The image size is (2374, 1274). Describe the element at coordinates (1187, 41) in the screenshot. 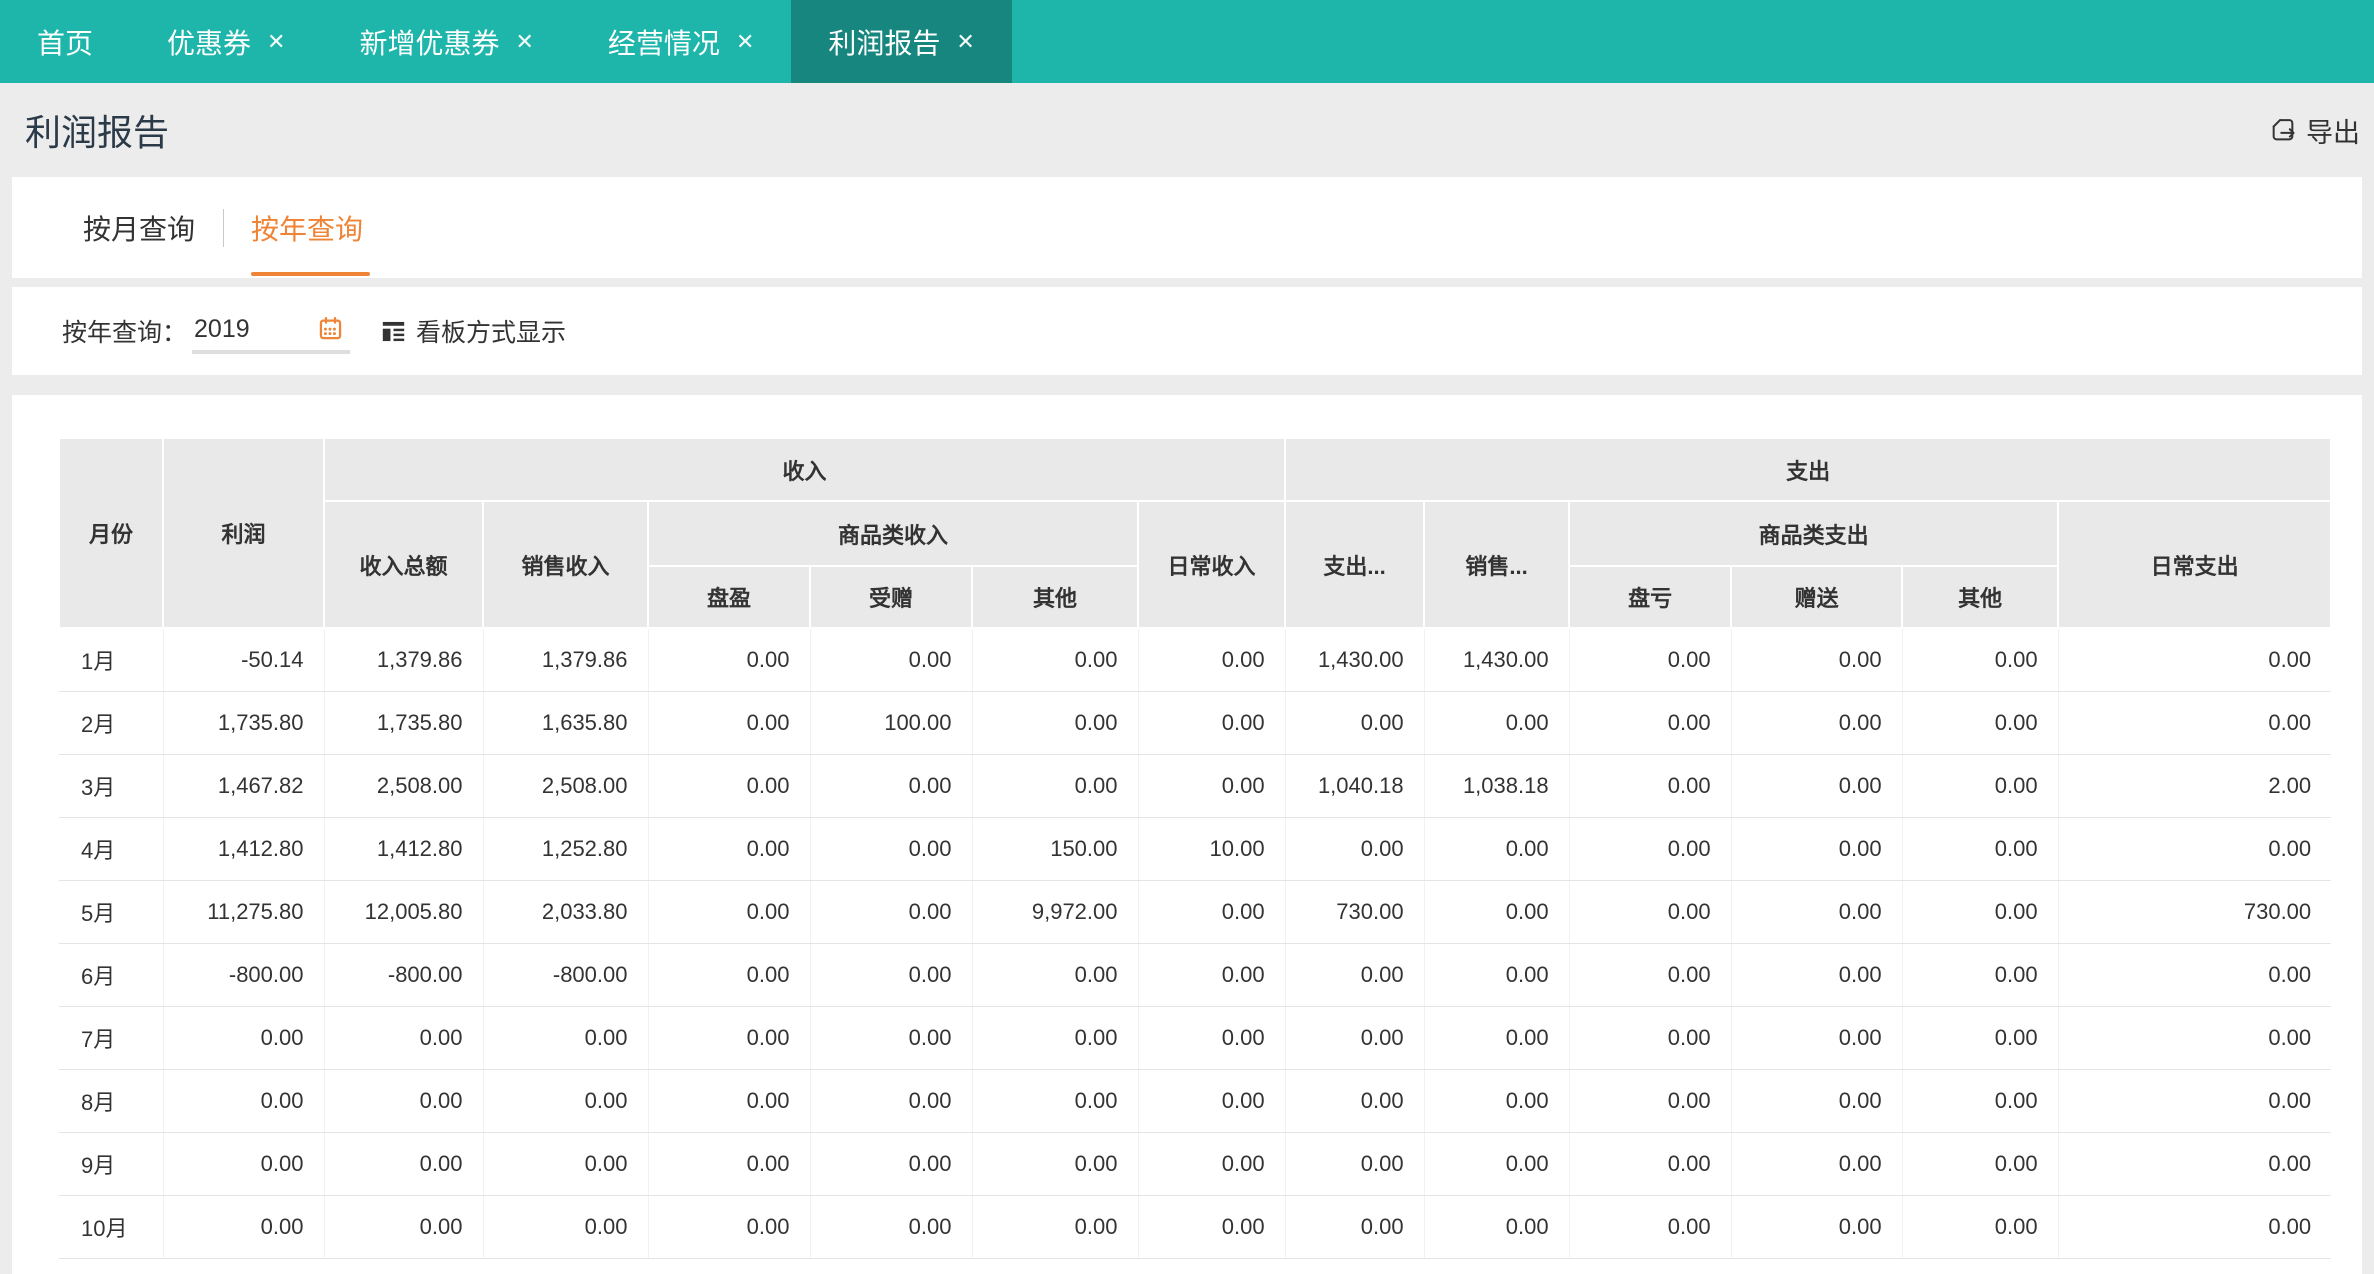

I see `top-tab-bar: 首页 优惠券 ✕ 新增优惠券 ✕ 经营情况 ✕ 利润报告 ✕` at that location.